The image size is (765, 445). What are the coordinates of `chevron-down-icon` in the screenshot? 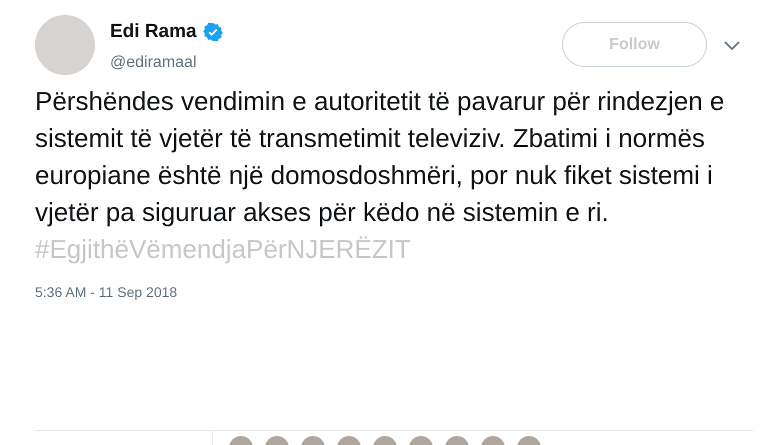 It's located at (732, 46).